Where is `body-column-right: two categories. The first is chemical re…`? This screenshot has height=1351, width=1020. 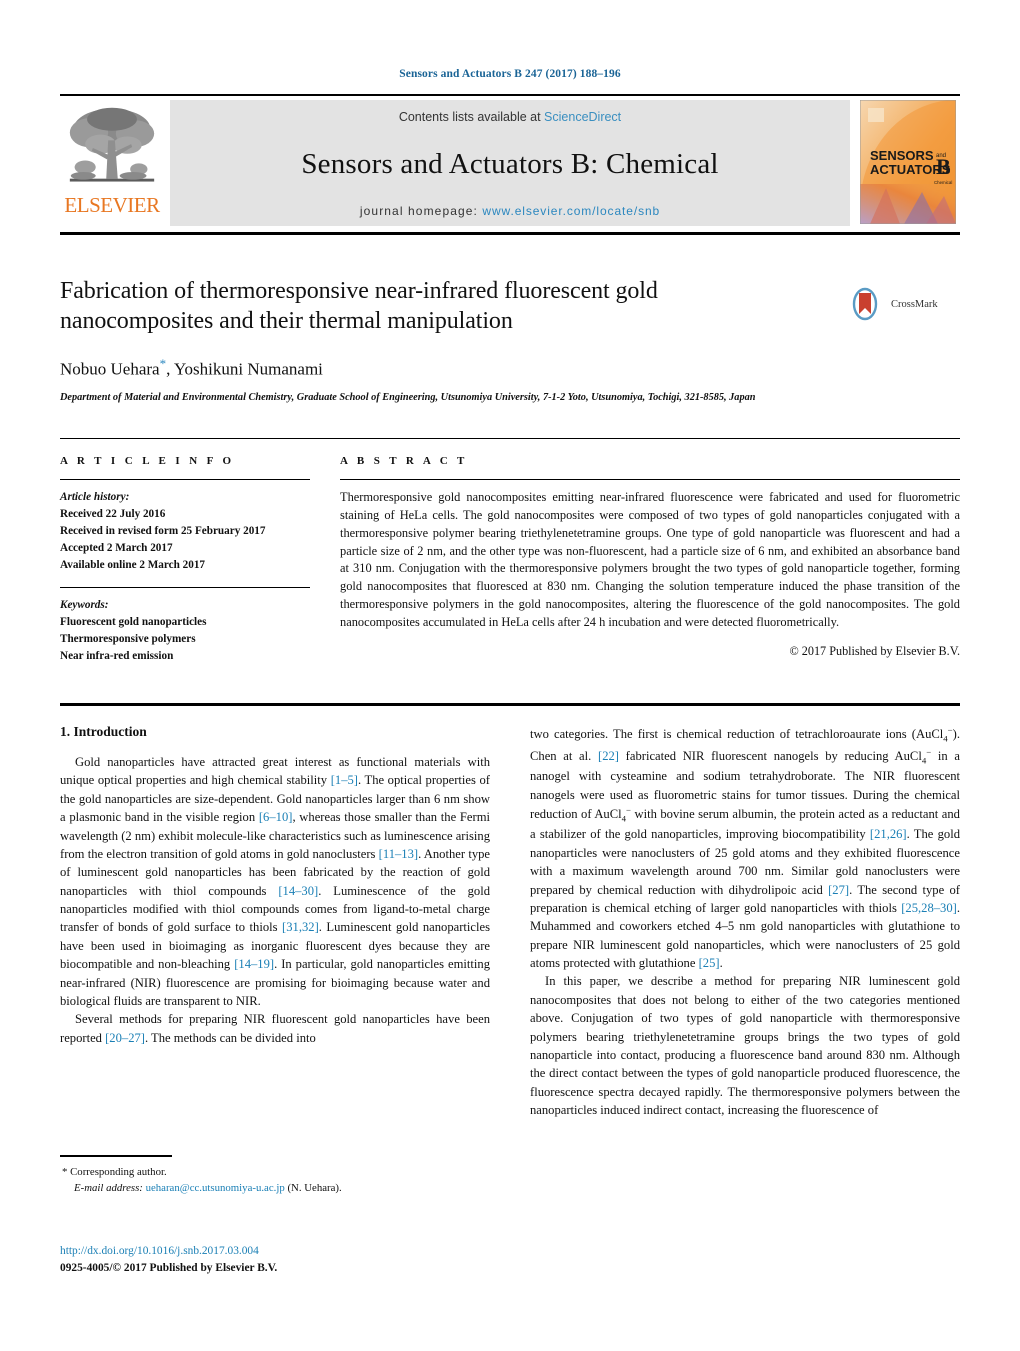 body-column-right: two categories. The first is chemical re… is located at coordinates (745, 921).